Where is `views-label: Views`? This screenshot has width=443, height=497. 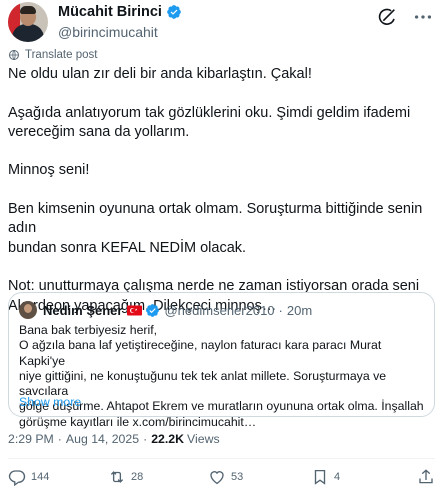 views-label: Views is located at coordinates (203, 439).